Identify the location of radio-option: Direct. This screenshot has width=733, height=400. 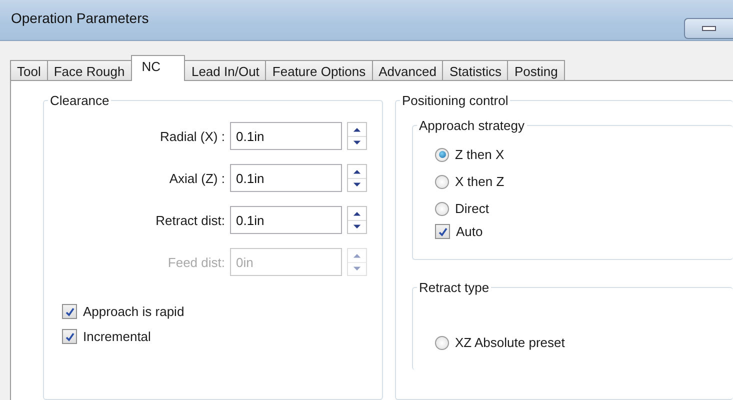
(584, 208).